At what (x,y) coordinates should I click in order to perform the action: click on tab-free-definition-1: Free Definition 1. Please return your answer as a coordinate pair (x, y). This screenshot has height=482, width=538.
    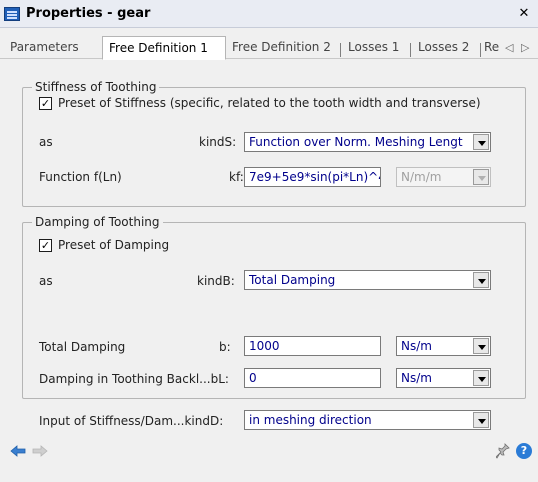
    Looking at the image, I should click on (164, 48).